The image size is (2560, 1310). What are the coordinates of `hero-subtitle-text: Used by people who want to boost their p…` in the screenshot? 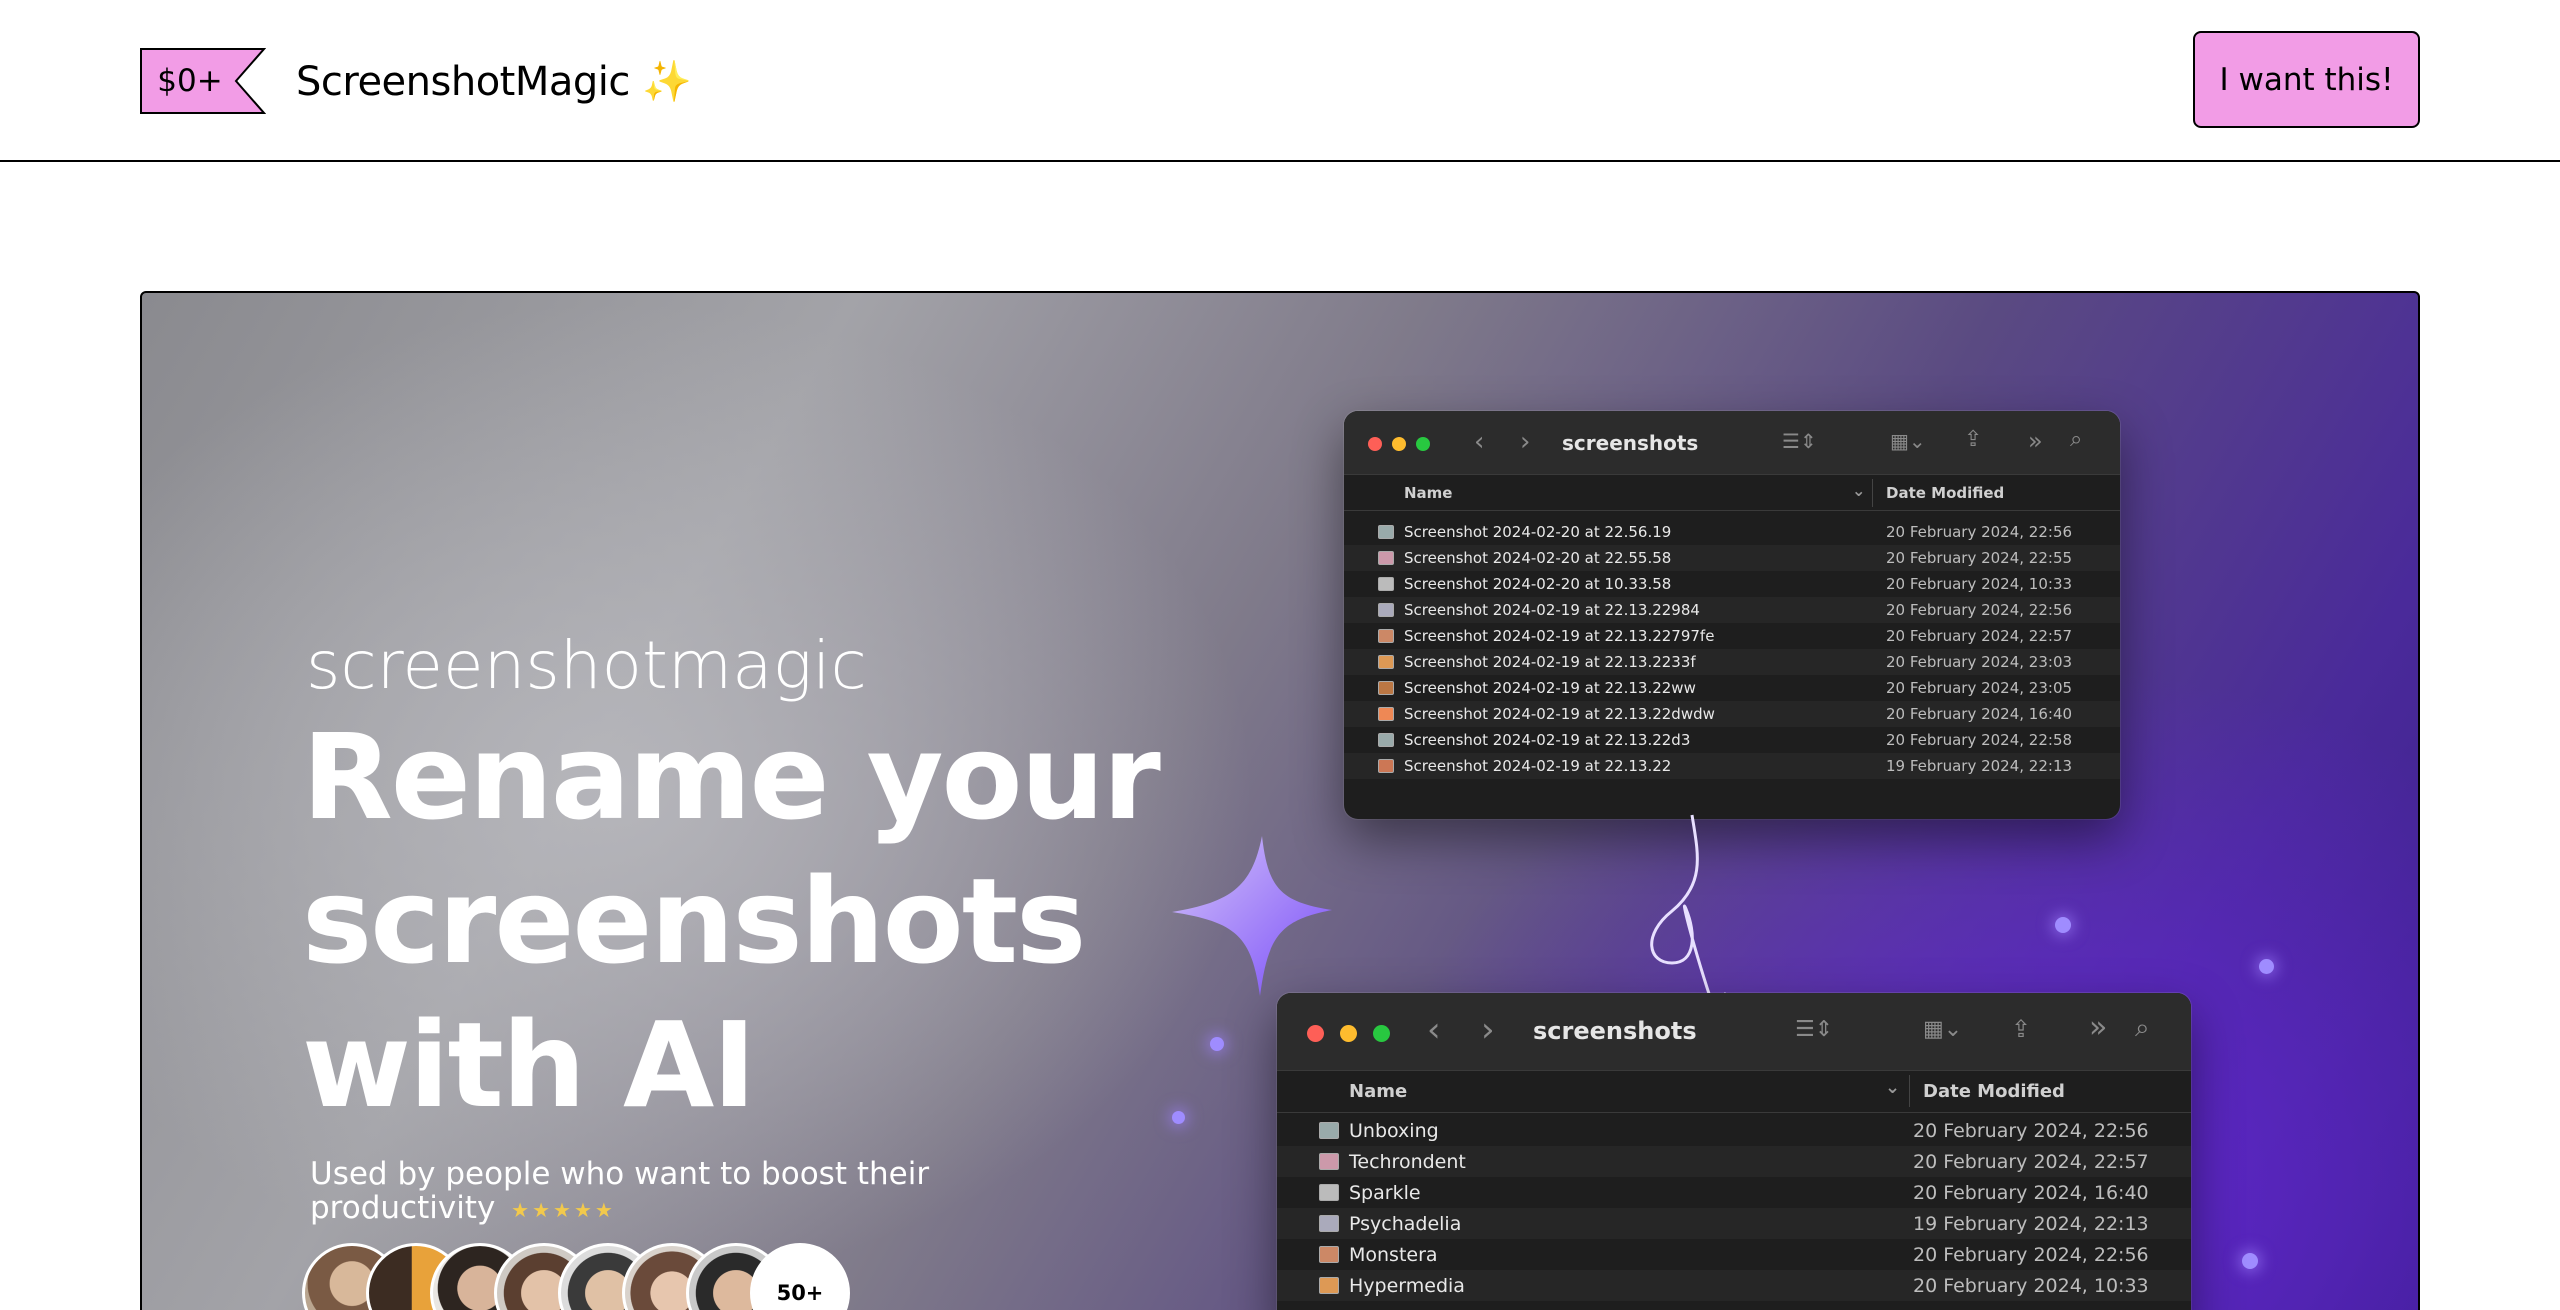 It's located at (620, 1191).